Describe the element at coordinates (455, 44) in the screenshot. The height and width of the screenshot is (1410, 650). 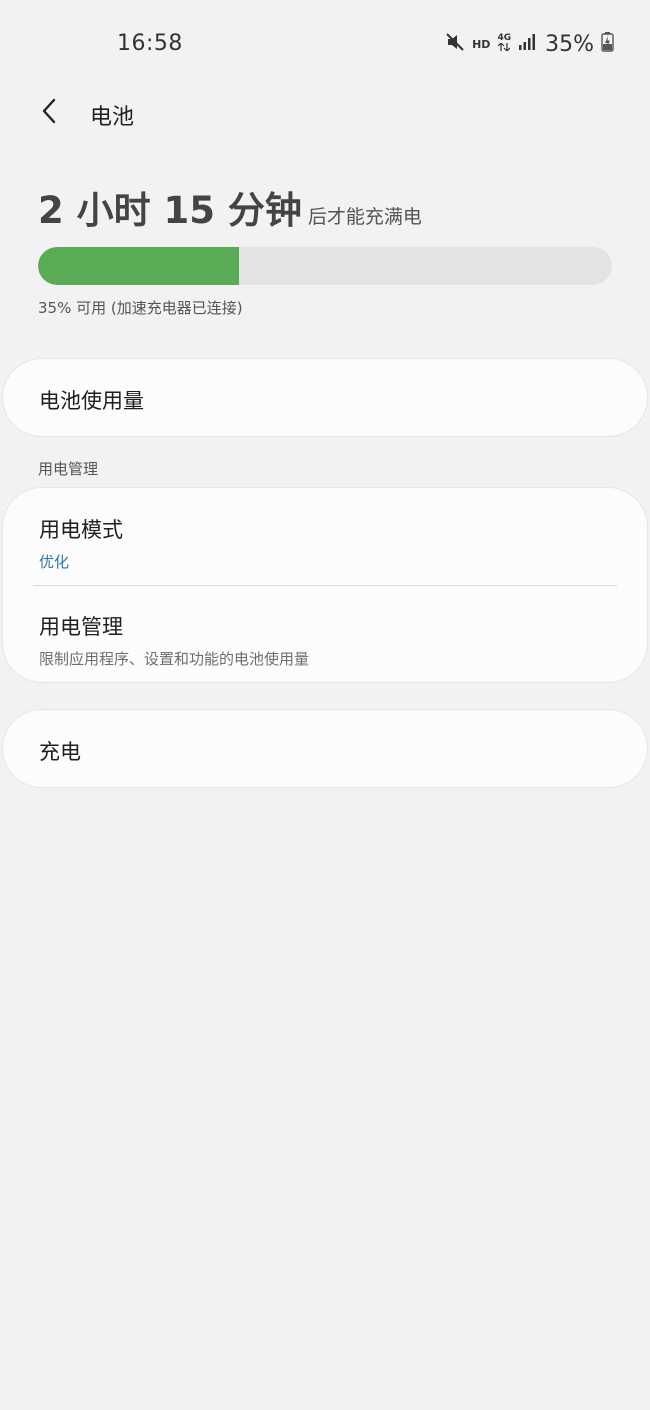
I see `mute-icon` at that location.